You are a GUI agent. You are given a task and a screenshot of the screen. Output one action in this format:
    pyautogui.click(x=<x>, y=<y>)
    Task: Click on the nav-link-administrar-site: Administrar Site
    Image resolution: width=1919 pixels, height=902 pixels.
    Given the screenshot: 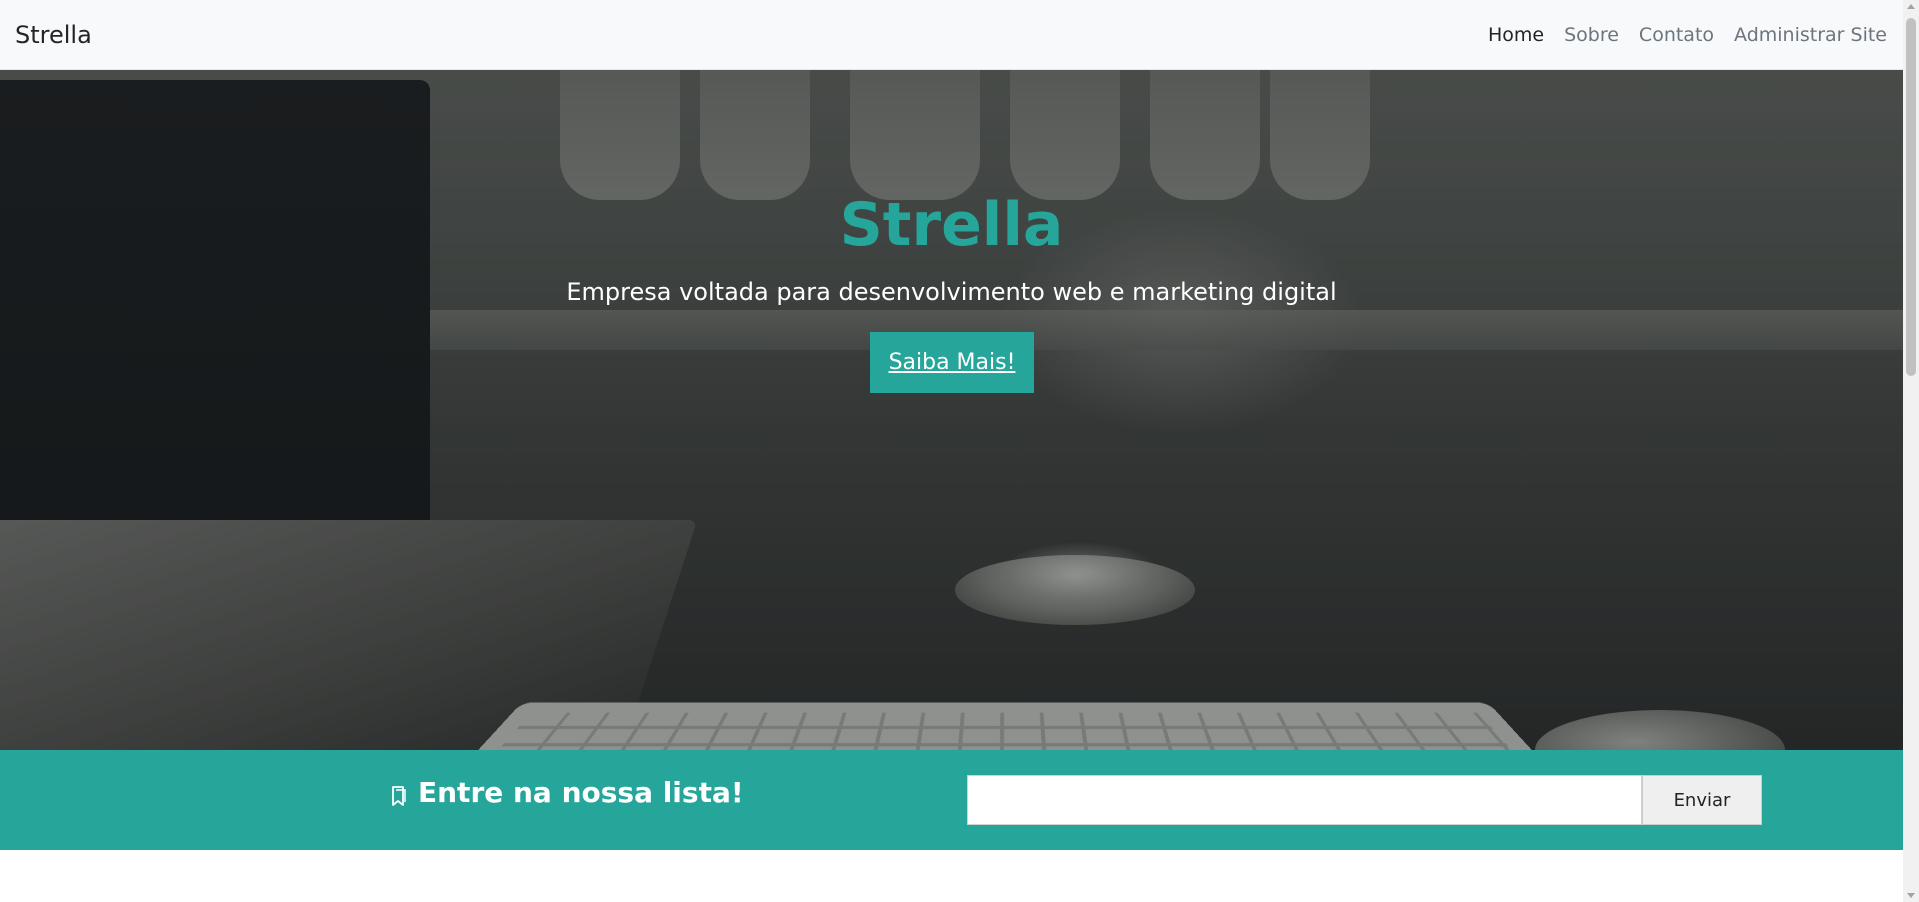 What is the action you would take?
    pyautogui.click(x=1805, y=35)
    